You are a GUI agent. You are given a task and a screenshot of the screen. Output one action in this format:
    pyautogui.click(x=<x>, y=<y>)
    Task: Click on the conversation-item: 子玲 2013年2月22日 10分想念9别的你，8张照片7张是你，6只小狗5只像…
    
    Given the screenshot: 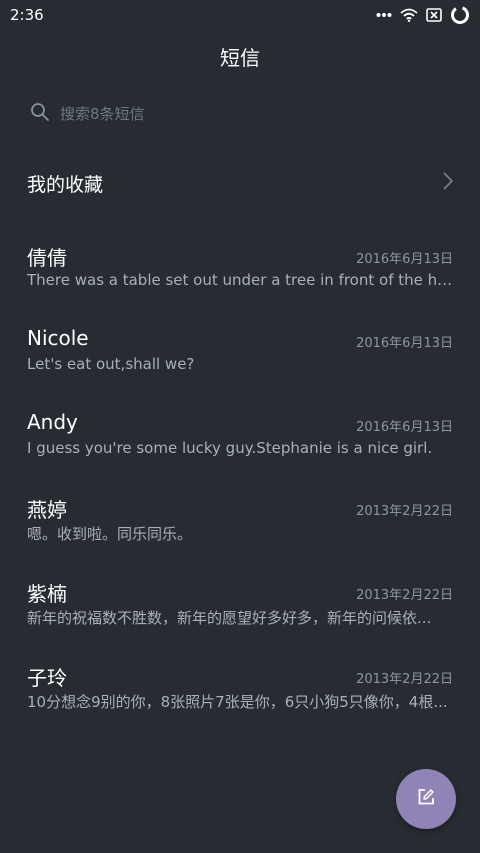 What is the action you would take?
    pyautogui.click(x=240, y=698)
    